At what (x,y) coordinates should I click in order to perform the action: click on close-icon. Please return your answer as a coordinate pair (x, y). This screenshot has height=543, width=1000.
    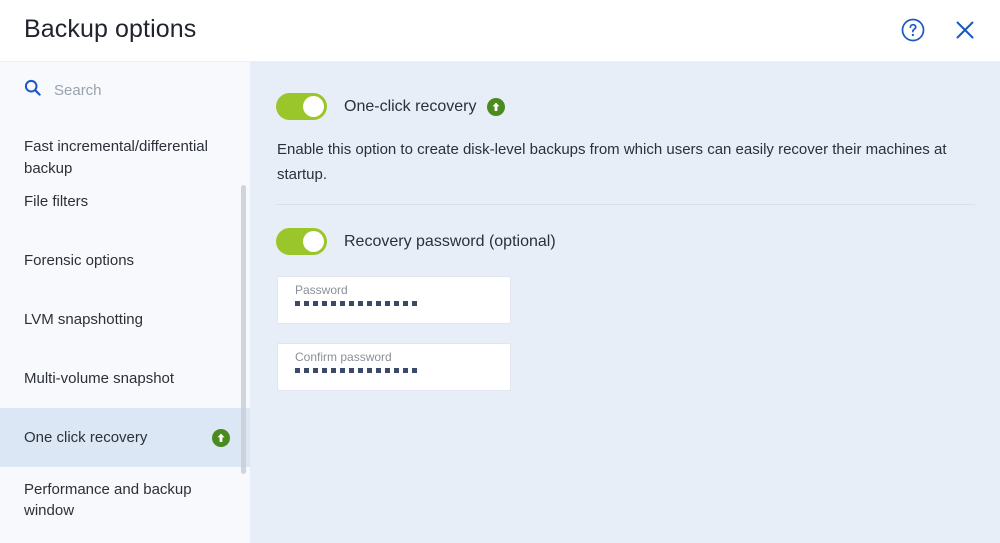
    Looking at the image, I should click on (965, 31).